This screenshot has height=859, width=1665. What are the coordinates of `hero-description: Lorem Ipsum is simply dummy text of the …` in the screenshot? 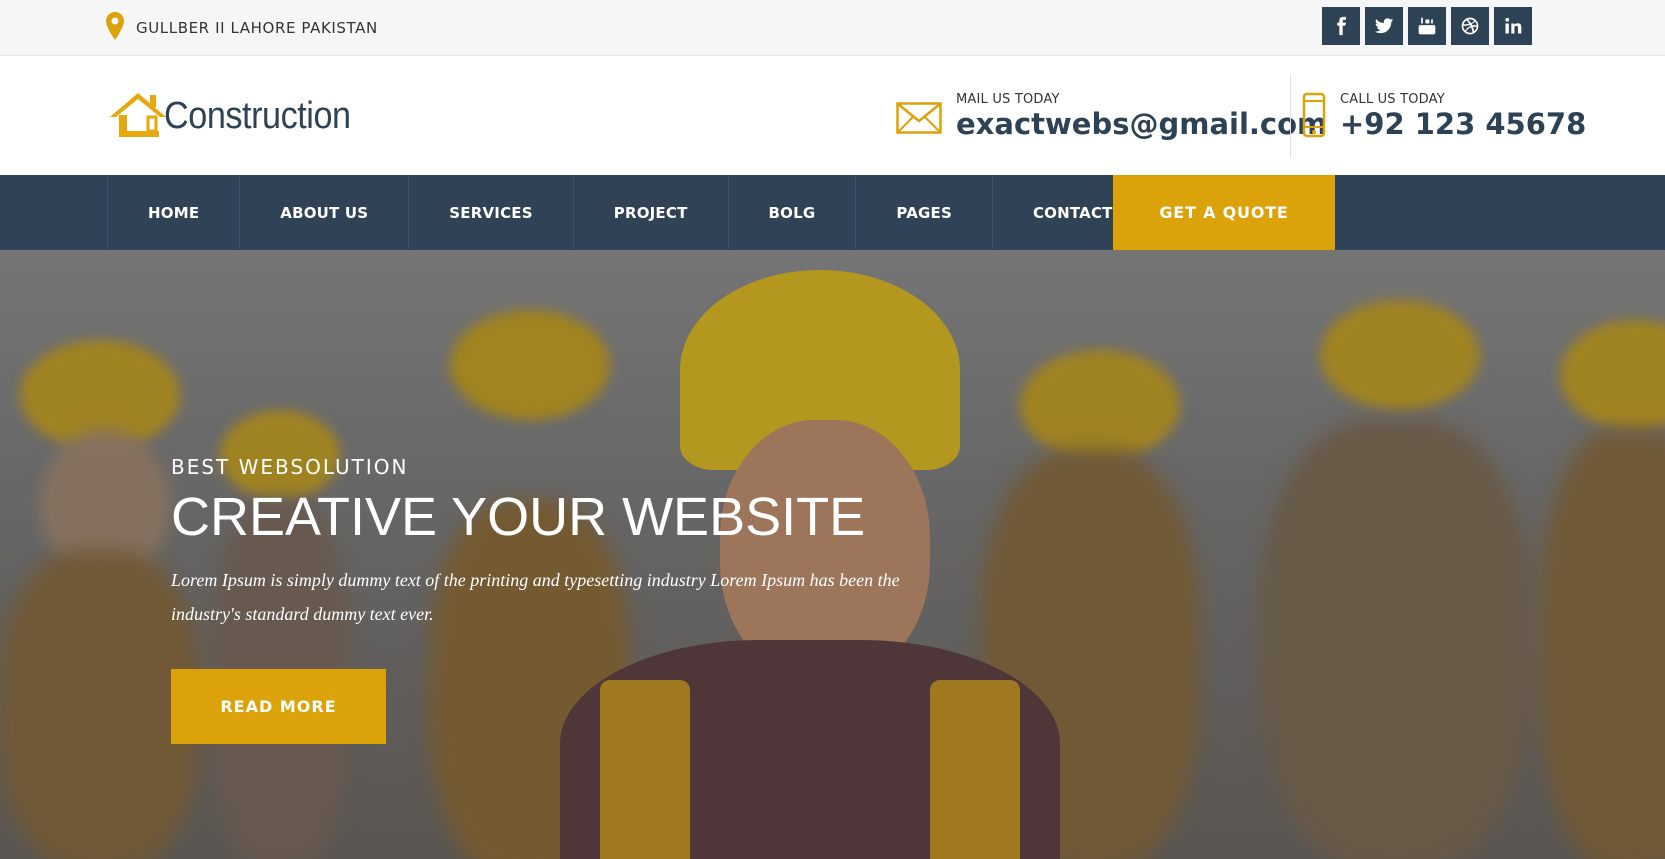 It's located at (535, 597).